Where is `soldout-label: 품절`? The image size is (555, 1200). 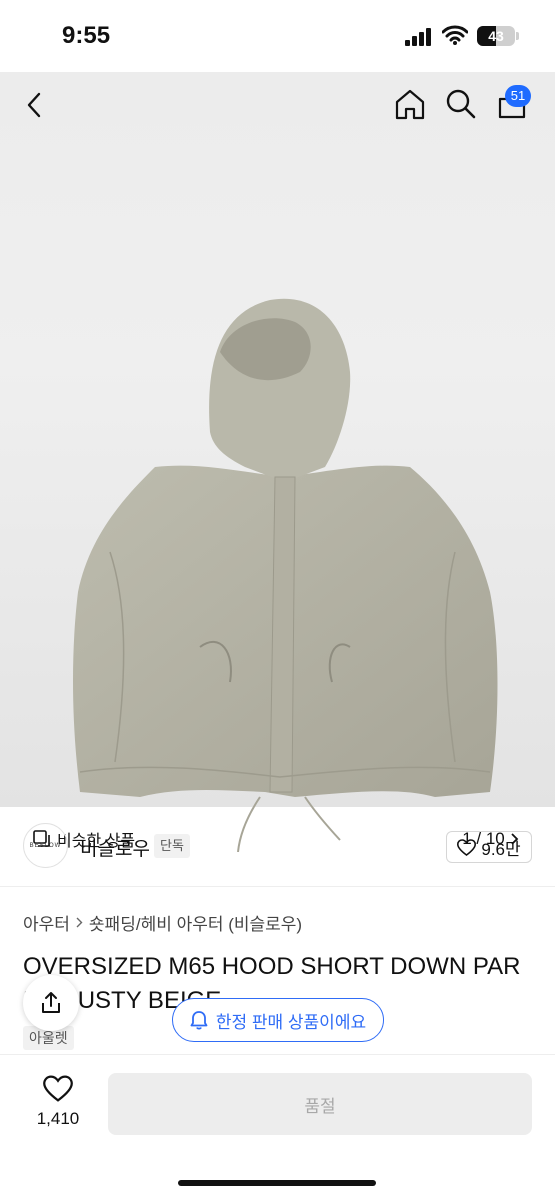
soldout-label: 품절 is located at coordinates (320, 1106).